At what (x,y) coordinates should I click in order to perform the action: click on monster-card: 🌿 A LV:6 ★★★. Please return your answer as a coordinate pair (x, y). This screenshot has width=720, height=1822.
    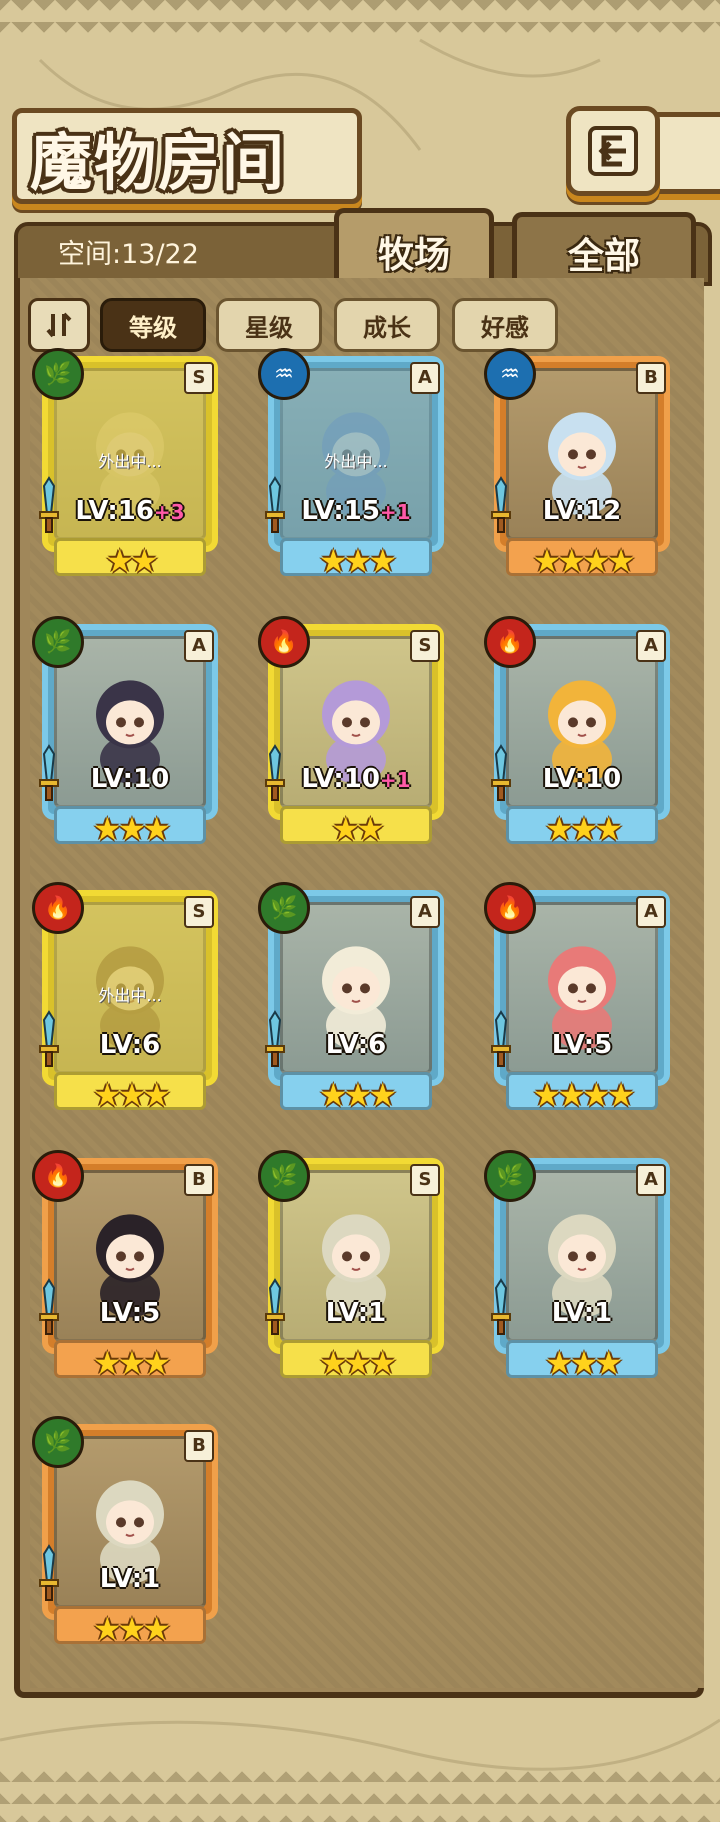
    Looking at the image, I should click on (356, 1001).